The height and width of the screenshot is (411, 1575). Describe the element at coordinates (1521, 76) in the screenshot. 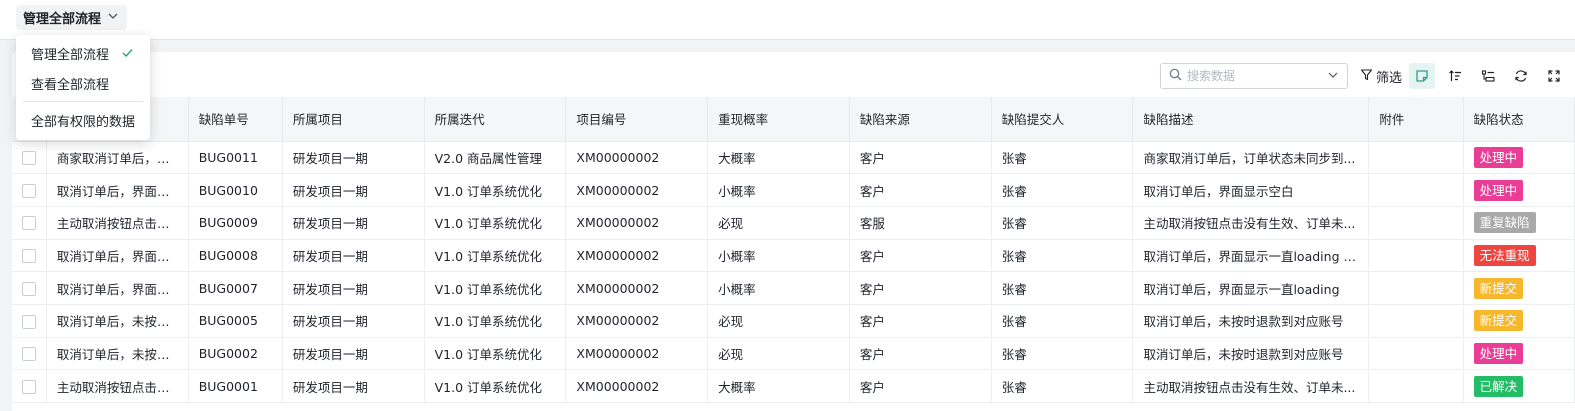

I see `refresh-icon` at that location.